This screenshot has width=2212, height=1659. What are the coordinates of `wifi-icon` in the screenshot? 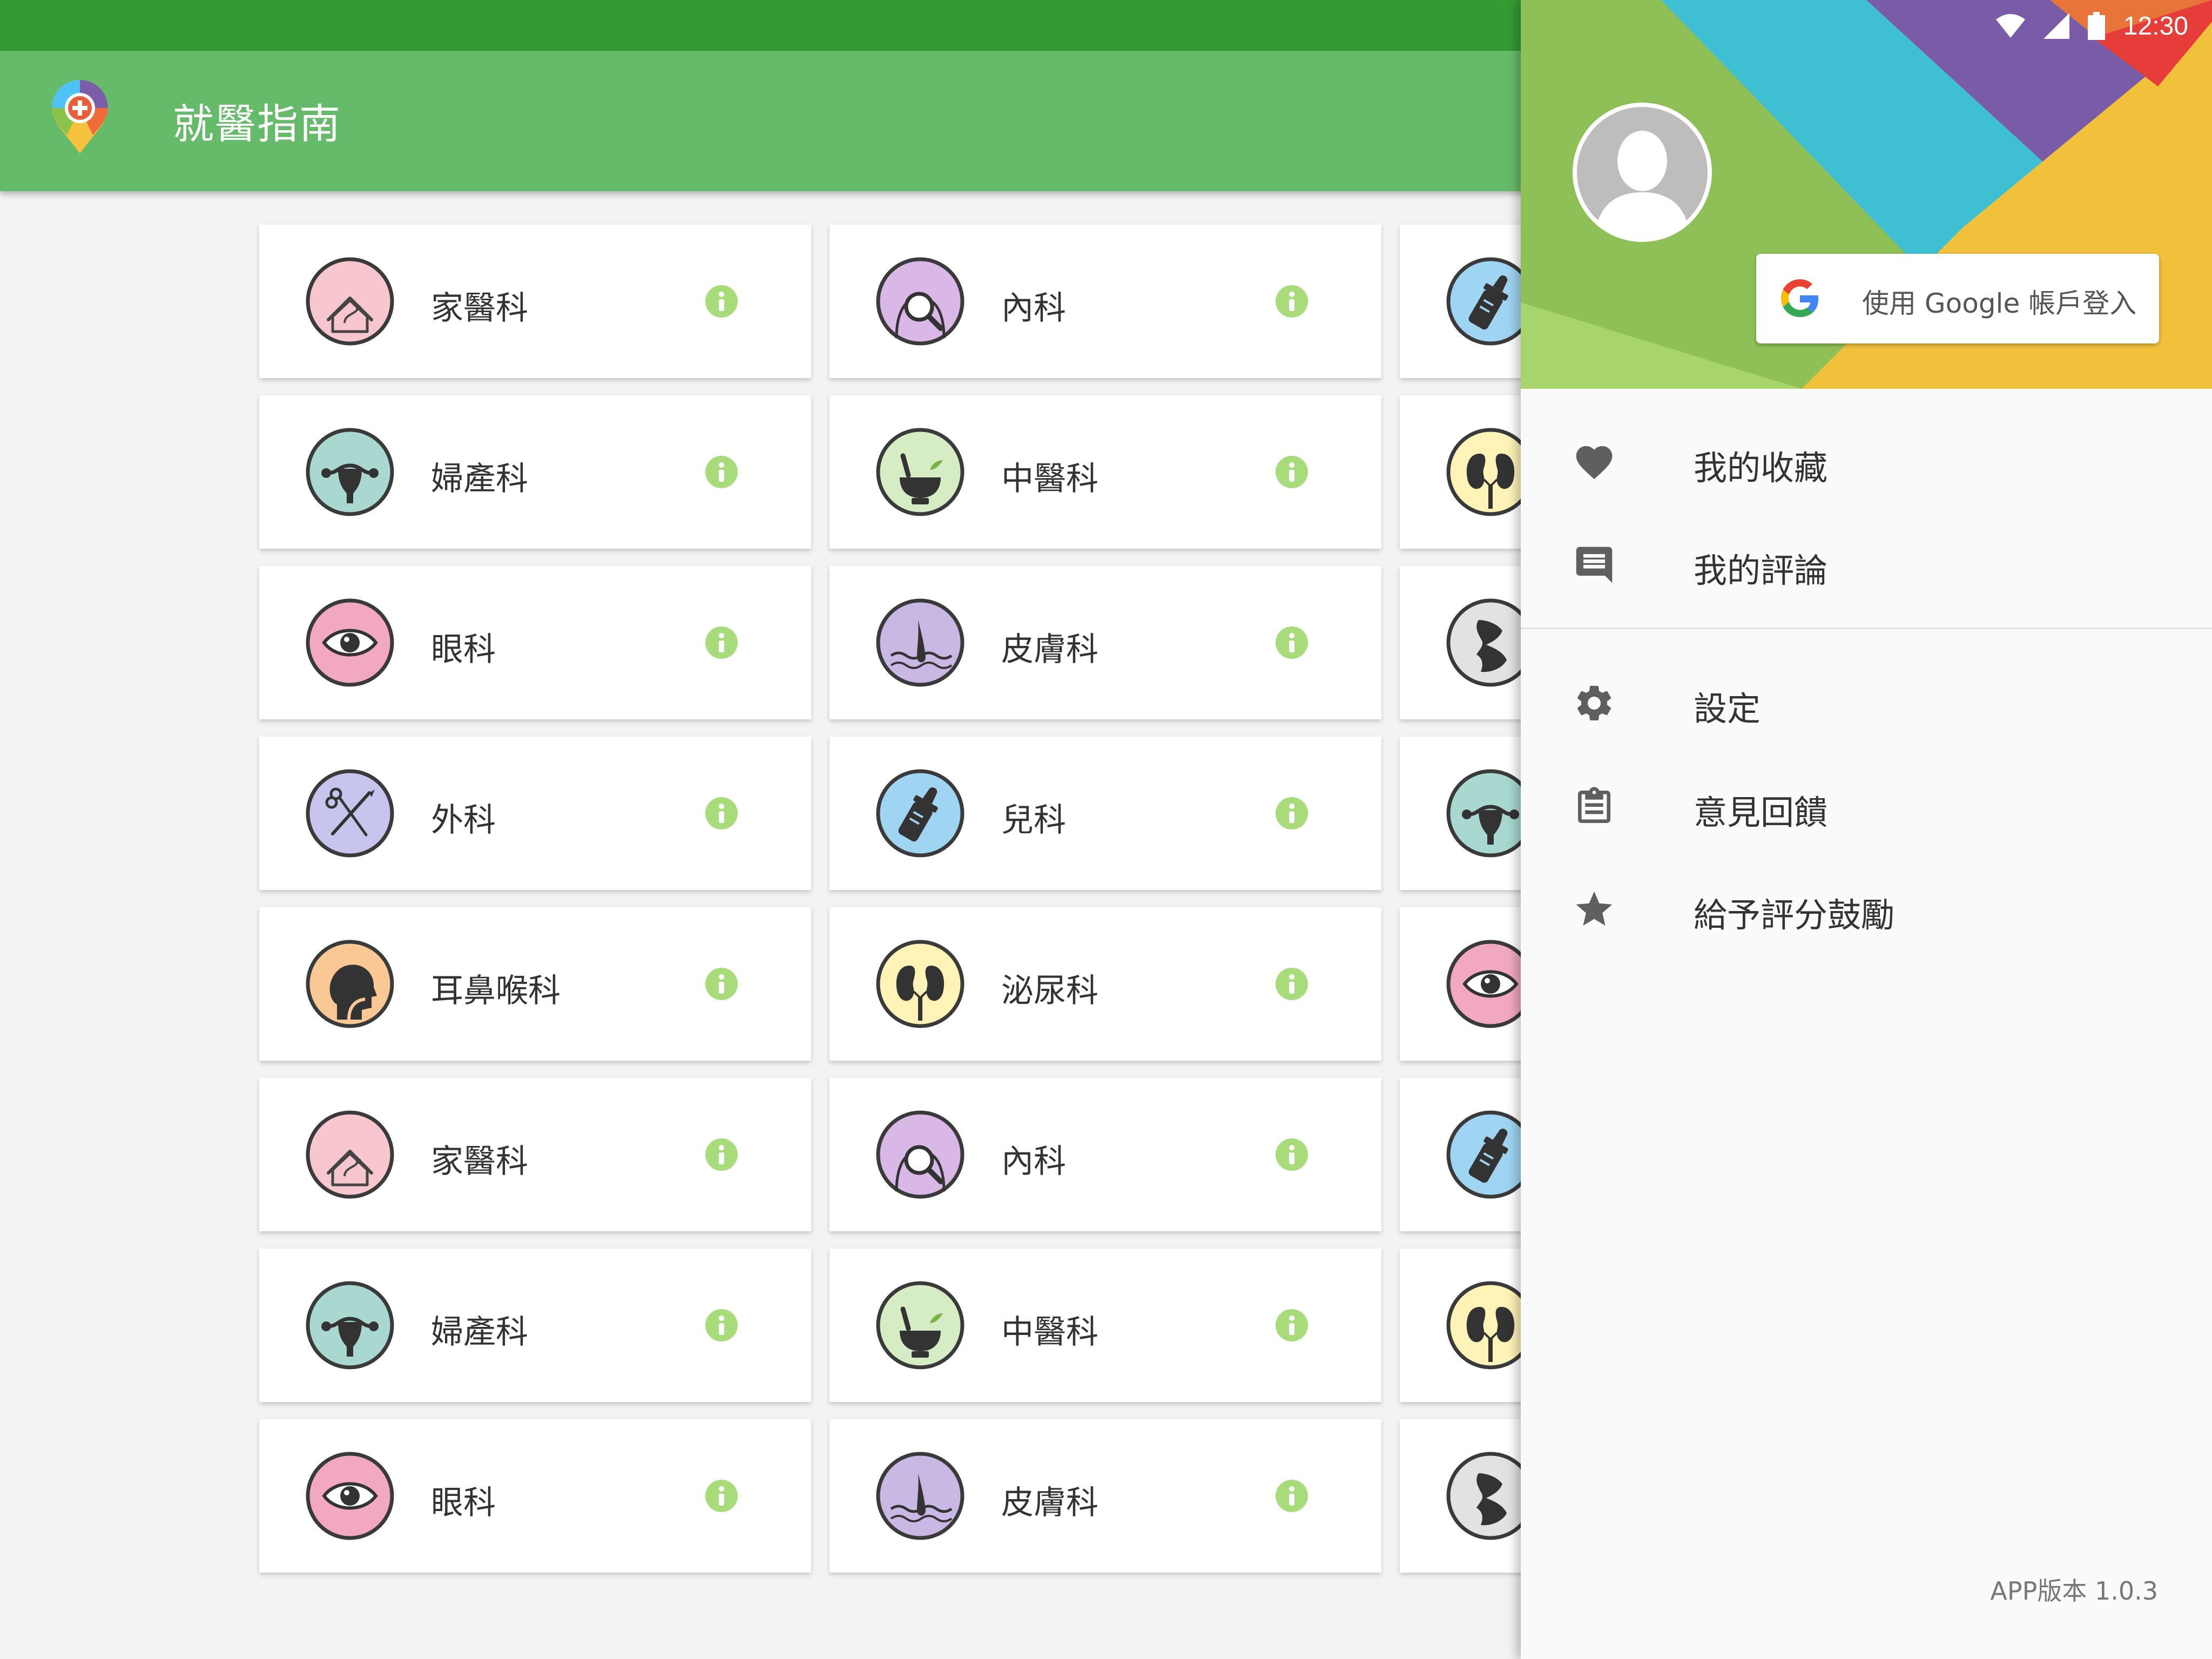 It's located at (2010, 26).